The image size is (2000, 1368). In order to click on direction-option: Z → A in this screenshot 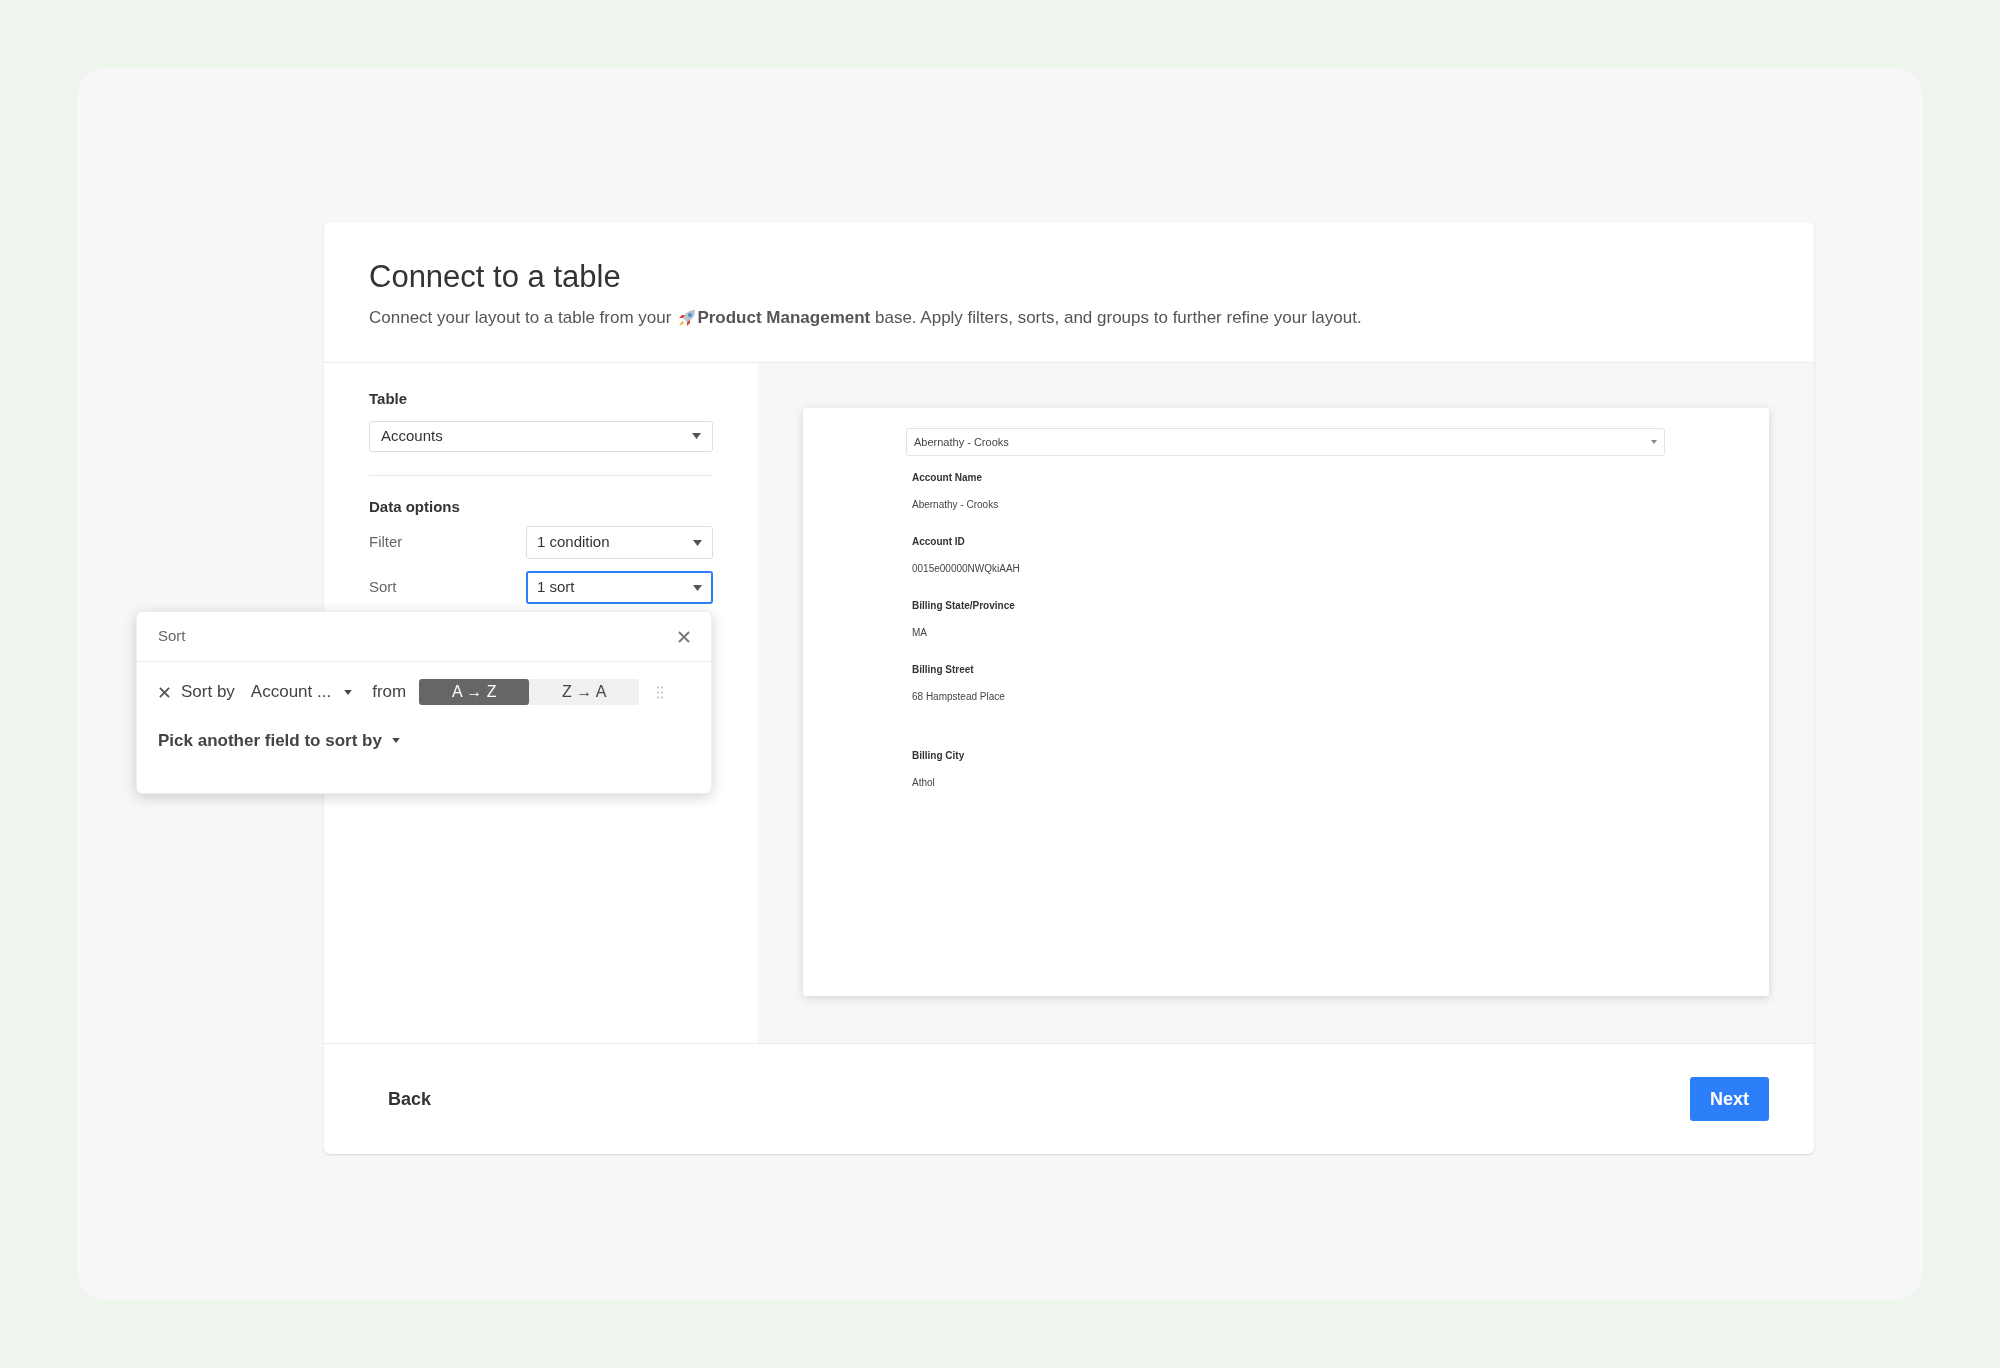, I will do `click(584, 692)`.